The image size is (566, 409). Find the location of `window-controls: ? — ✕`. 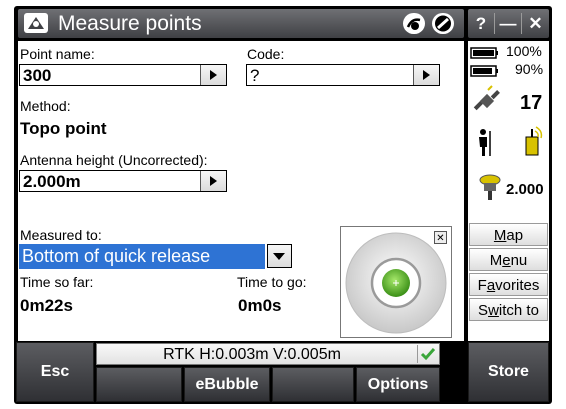

window-controls: ? — ✕ is located at coordinates (508, 23).